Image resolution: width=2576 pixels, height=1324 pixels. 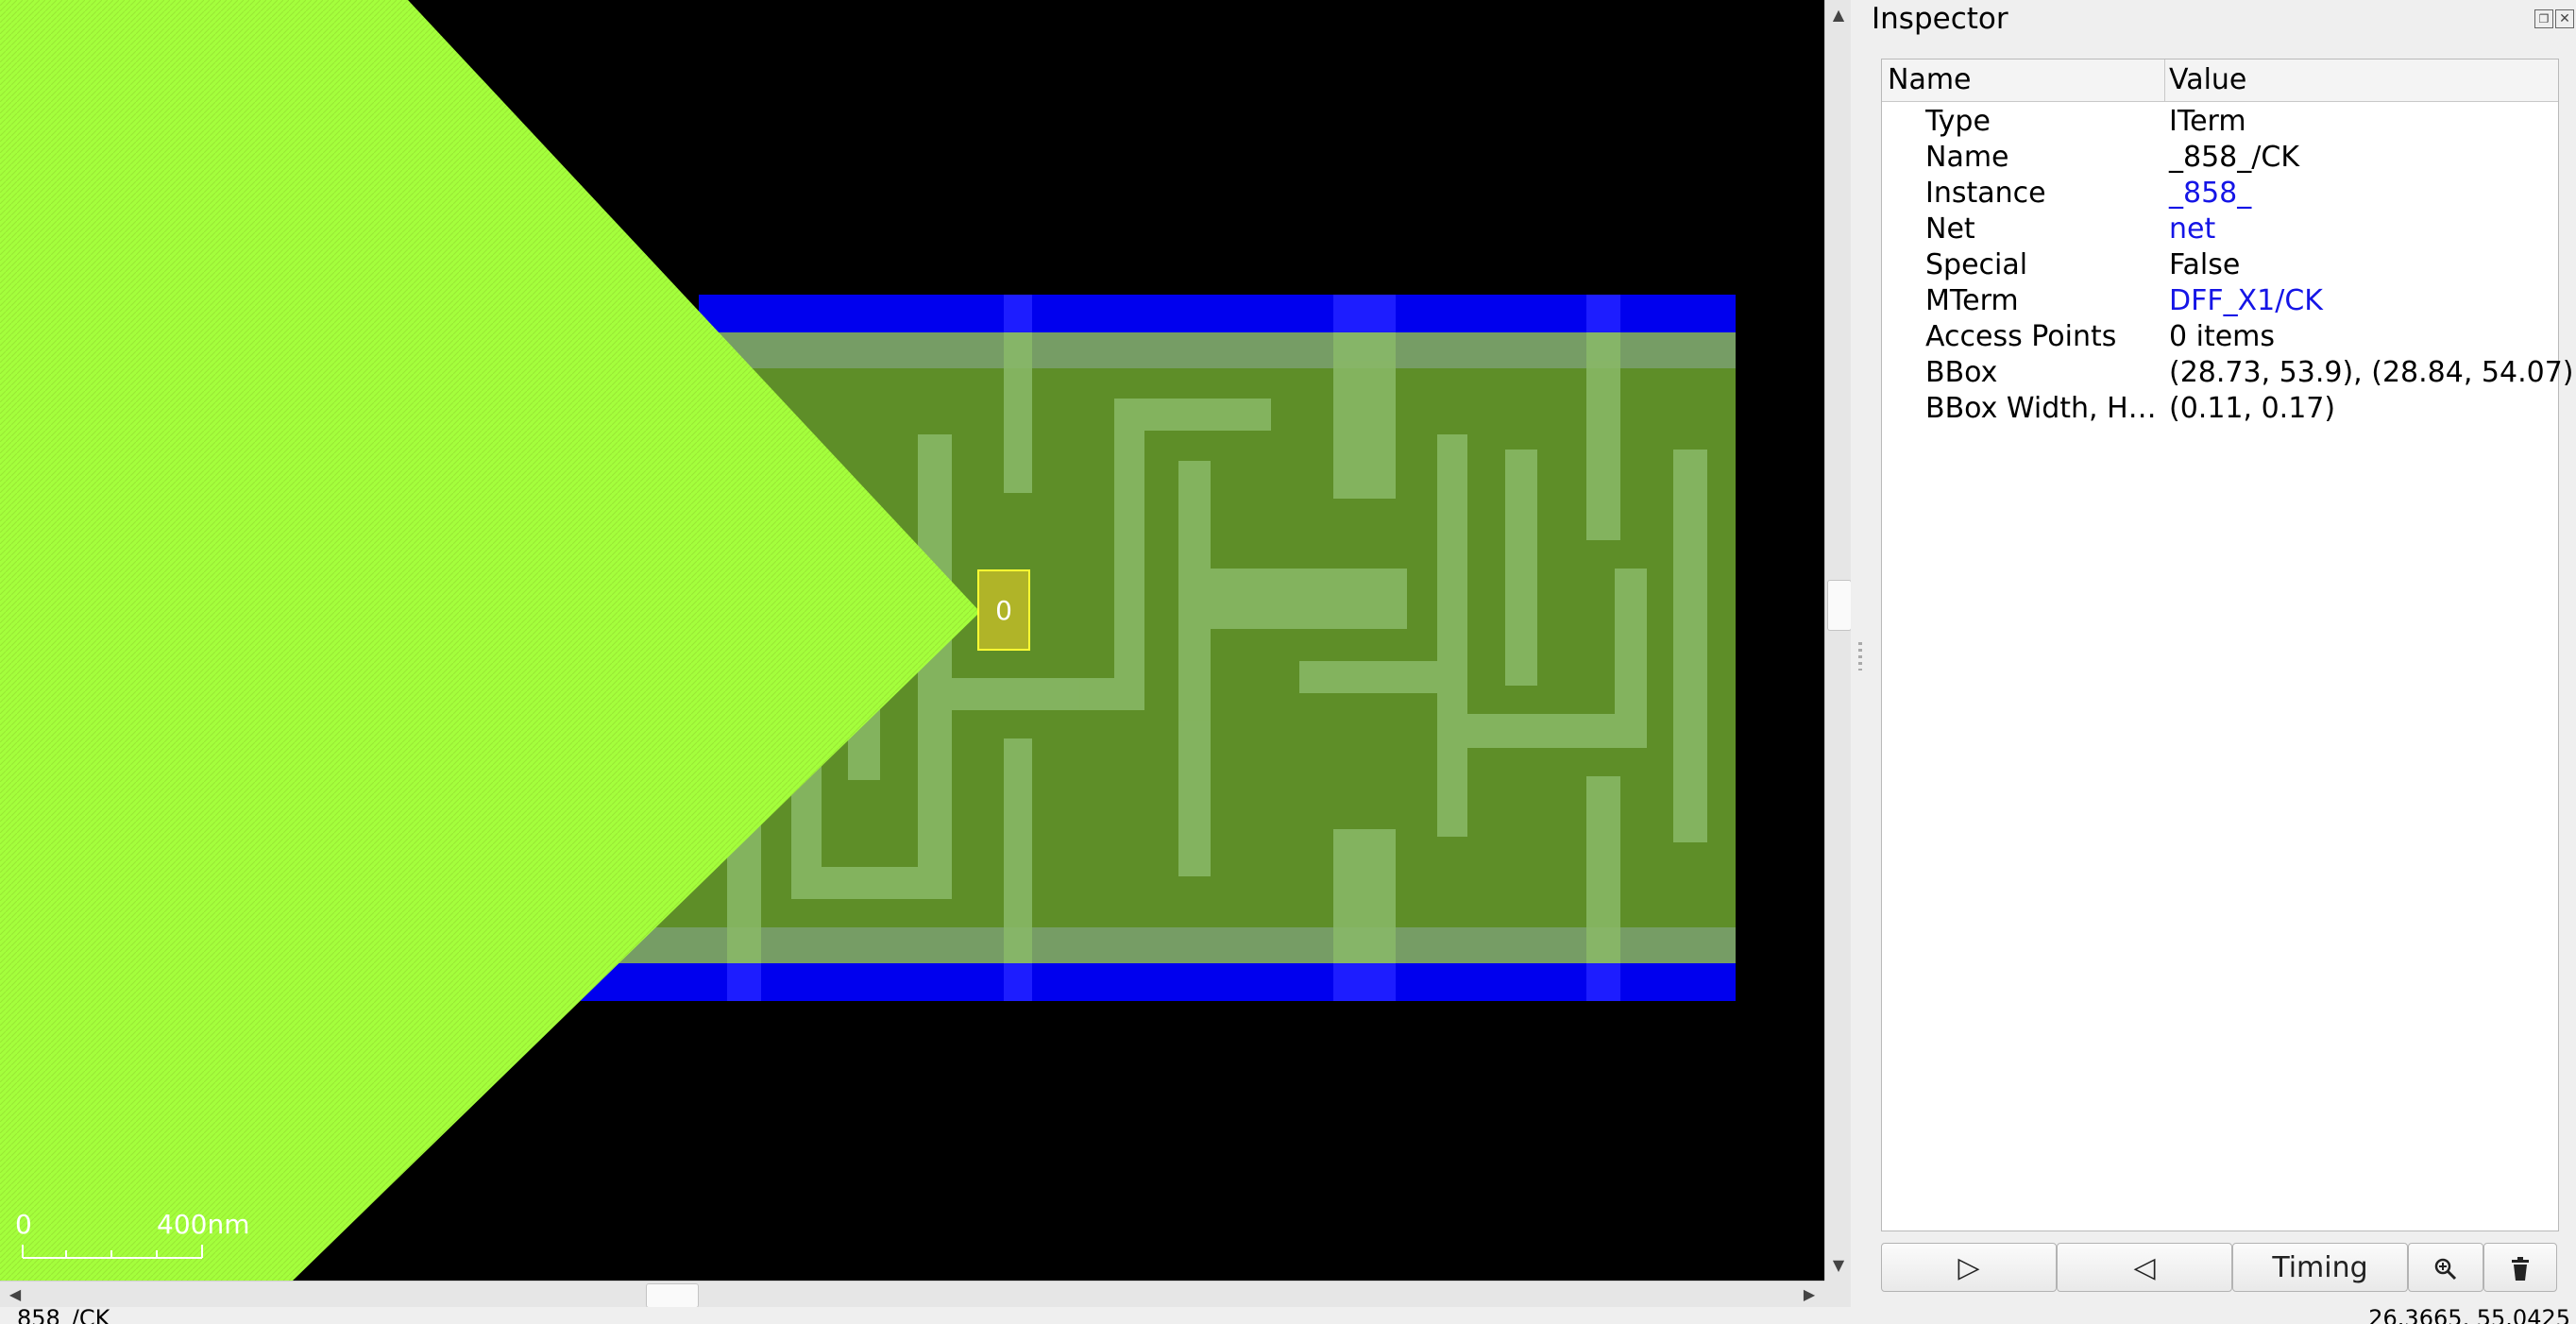 What do you see at coordinates (1809, 1294) in the screenshot?
I see `scroll-right-icon: ▶` at bounding box center [1809, 1294].